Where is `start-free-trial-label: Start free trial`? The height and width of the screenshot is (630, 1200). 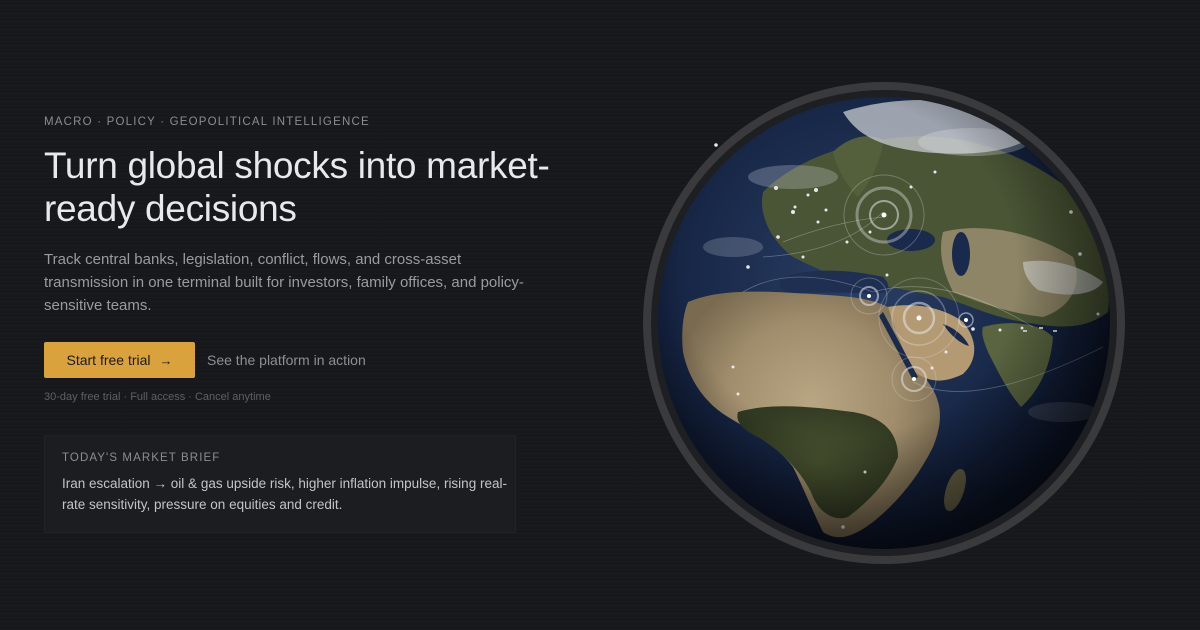 start-free-trial-label: Start free trial is located at coordinates (108, 360).